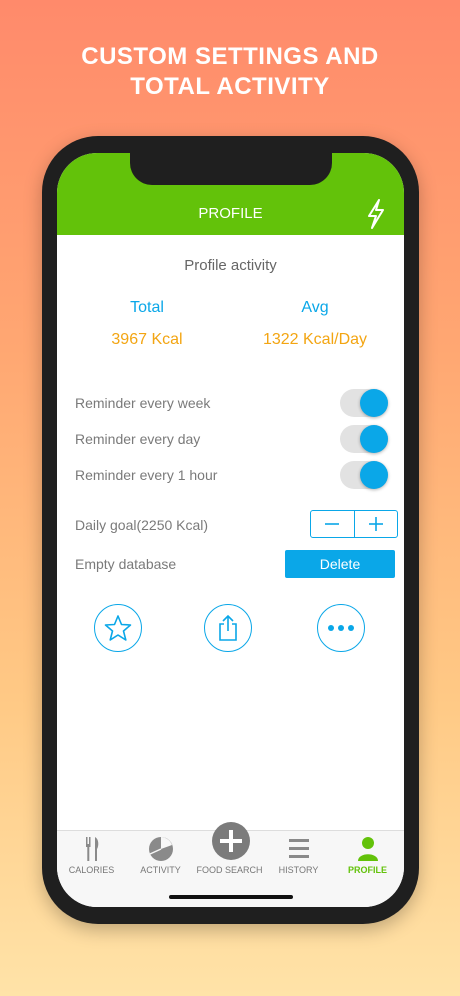 This screenshot has width=460, height=996. I want to click on header-title: PROFILE, so click(230, 213).